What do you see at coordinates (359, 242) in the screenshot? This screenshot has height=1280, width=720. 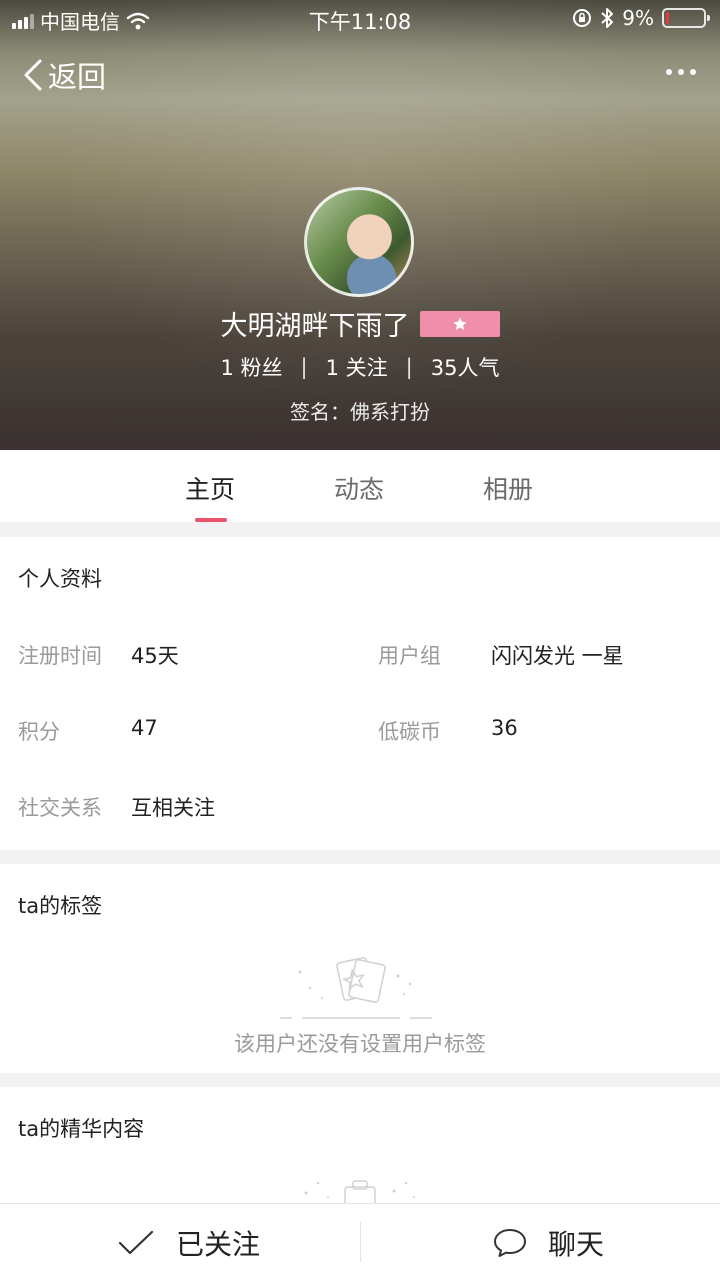 I see `avatar` at bounding box center [359, 242].